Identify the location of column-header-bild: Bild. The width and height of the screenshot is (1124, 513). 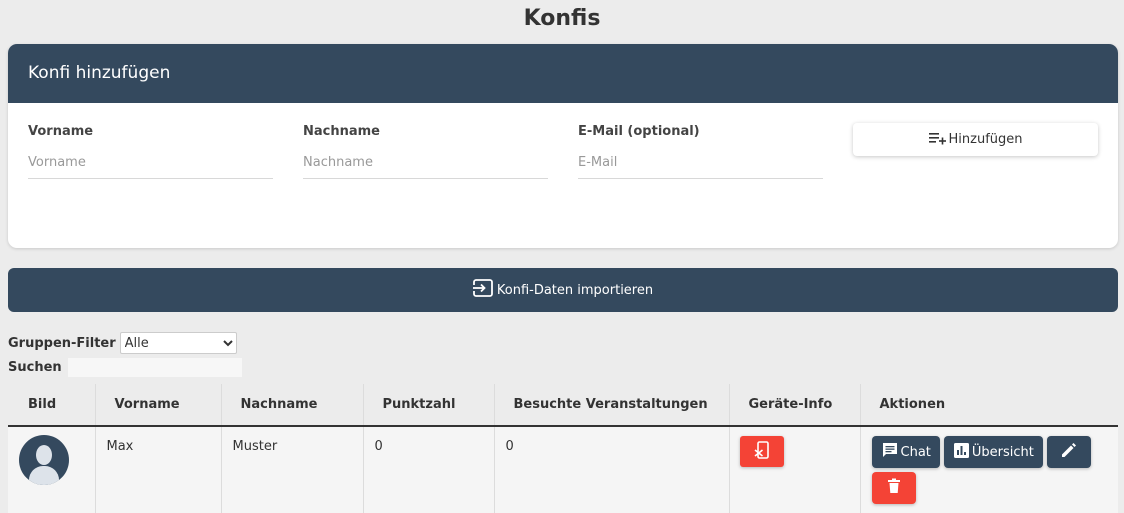
(52, 405).